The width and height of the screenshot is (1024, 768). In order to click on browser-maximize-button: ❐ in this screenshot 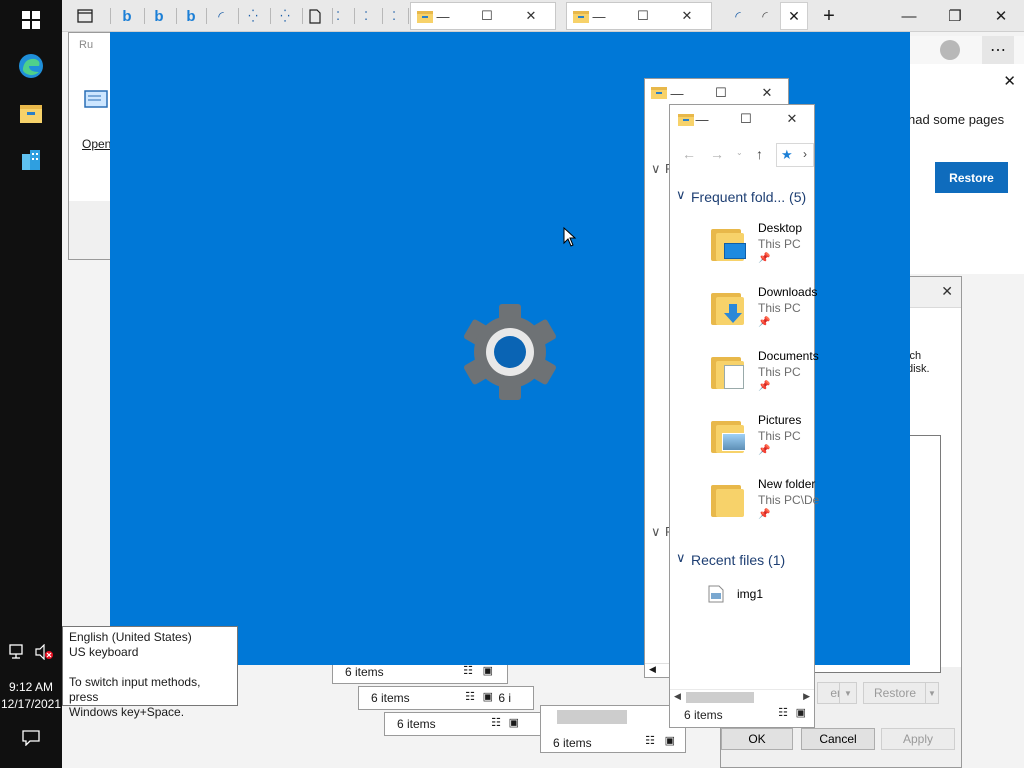, I will do `click(955, 16)`.